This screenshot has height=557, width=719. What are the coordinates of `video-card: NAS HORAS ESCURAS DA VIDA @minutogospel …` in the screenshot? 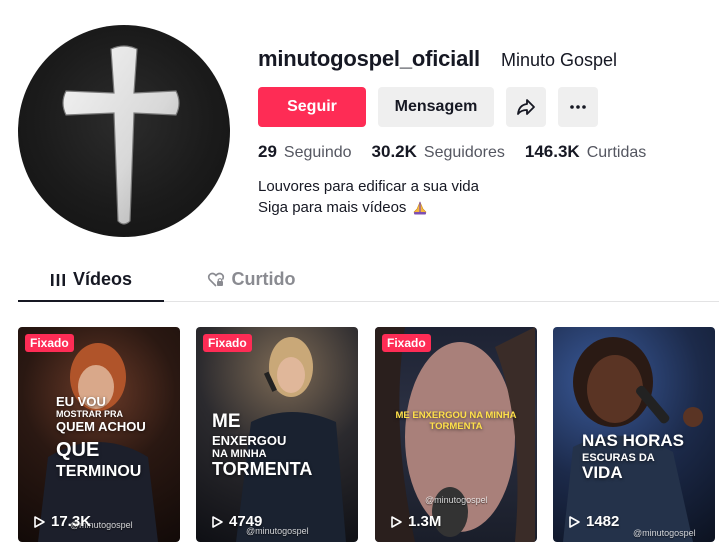 It's located at (634, 434).